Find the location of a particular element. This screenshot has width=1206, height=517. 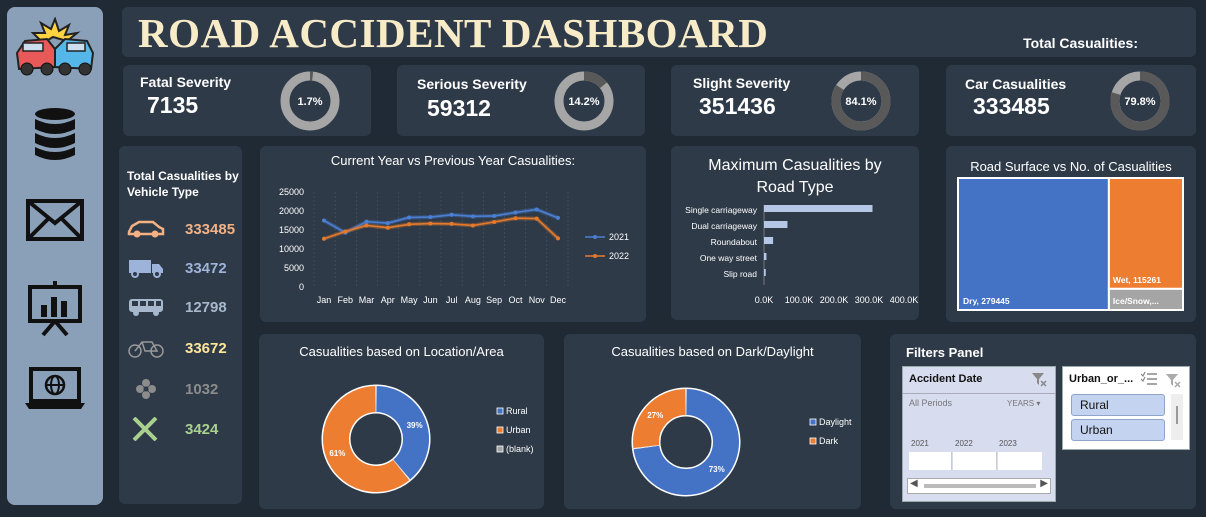

kpi-percent: 79.8% is located at coordinates (1139, 102).